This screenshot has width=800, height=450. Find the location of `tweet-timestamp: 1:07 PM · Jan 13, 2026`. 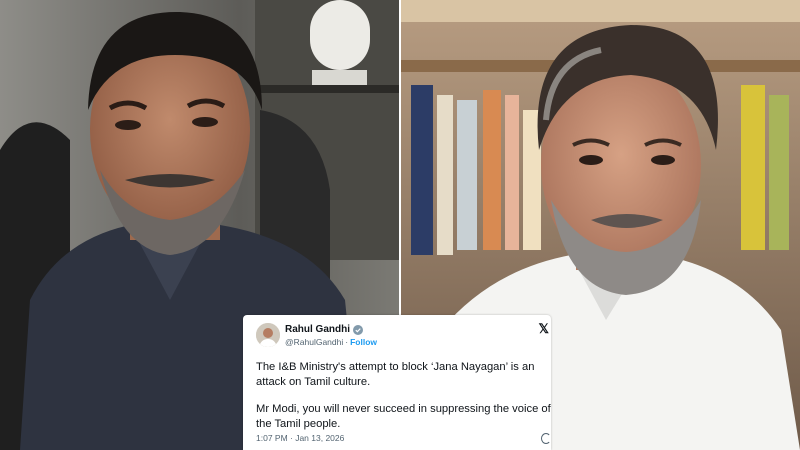

tweet-timestamp: 1:07 PM · Jan 13, 2026 is located at coordinates (300, 438).